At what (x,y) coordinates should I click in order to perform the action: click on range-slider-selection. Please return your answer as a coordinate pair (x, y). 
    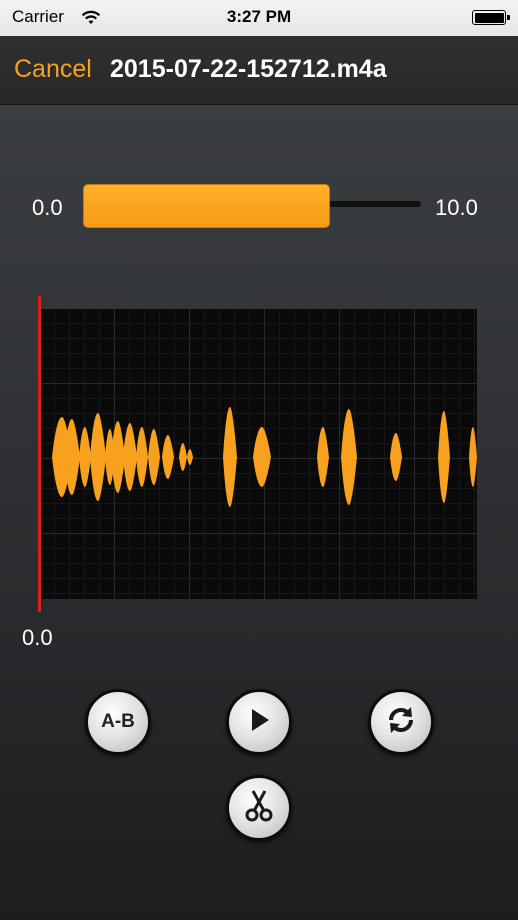
    Looking at the image, I should click on (206, 206).